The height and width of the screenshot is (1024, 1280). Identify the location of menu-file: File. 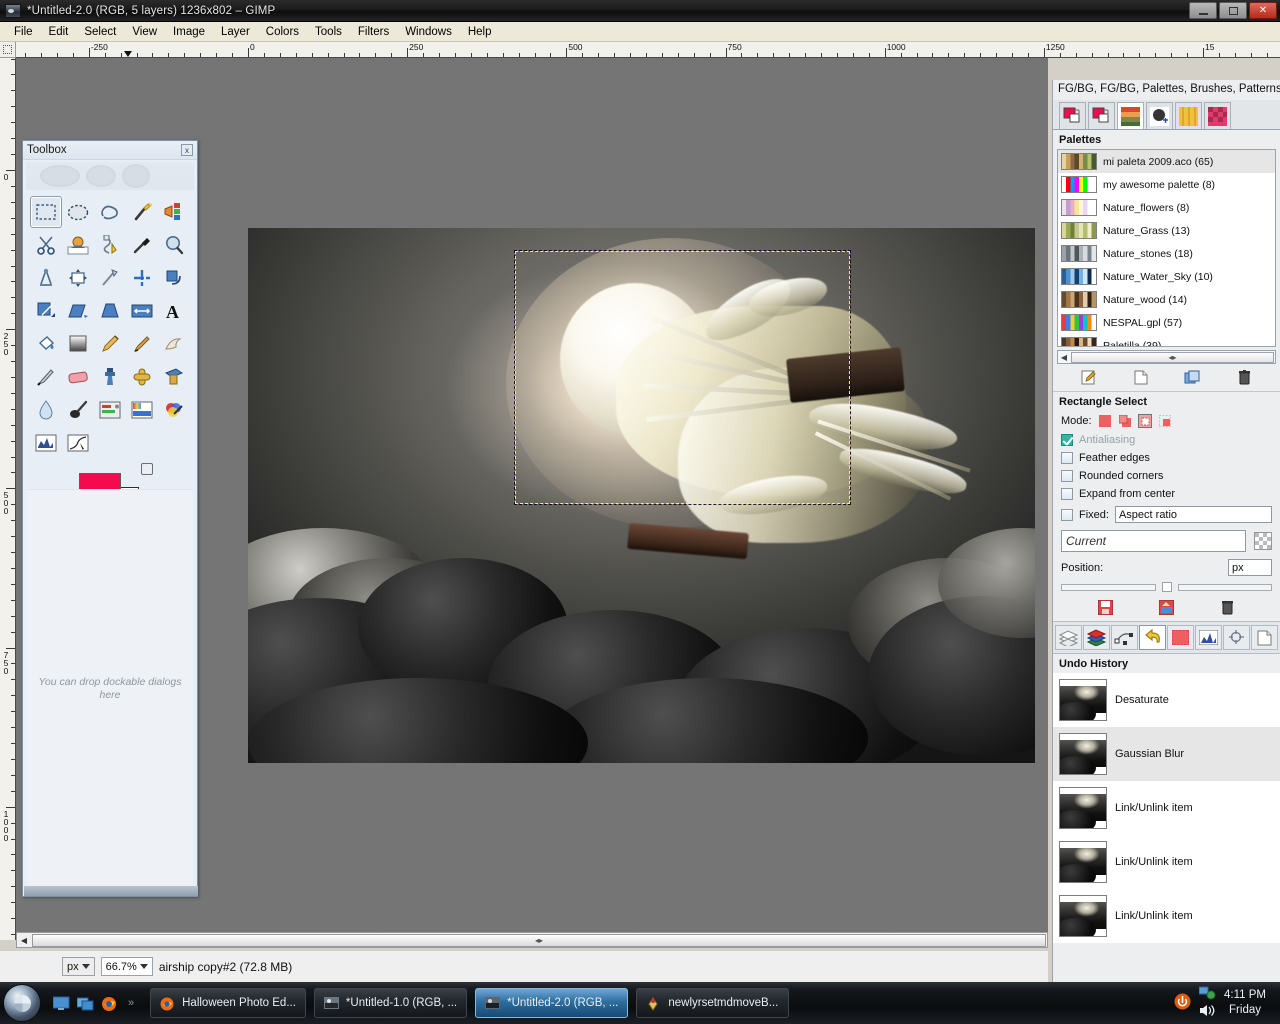
(23, 32).